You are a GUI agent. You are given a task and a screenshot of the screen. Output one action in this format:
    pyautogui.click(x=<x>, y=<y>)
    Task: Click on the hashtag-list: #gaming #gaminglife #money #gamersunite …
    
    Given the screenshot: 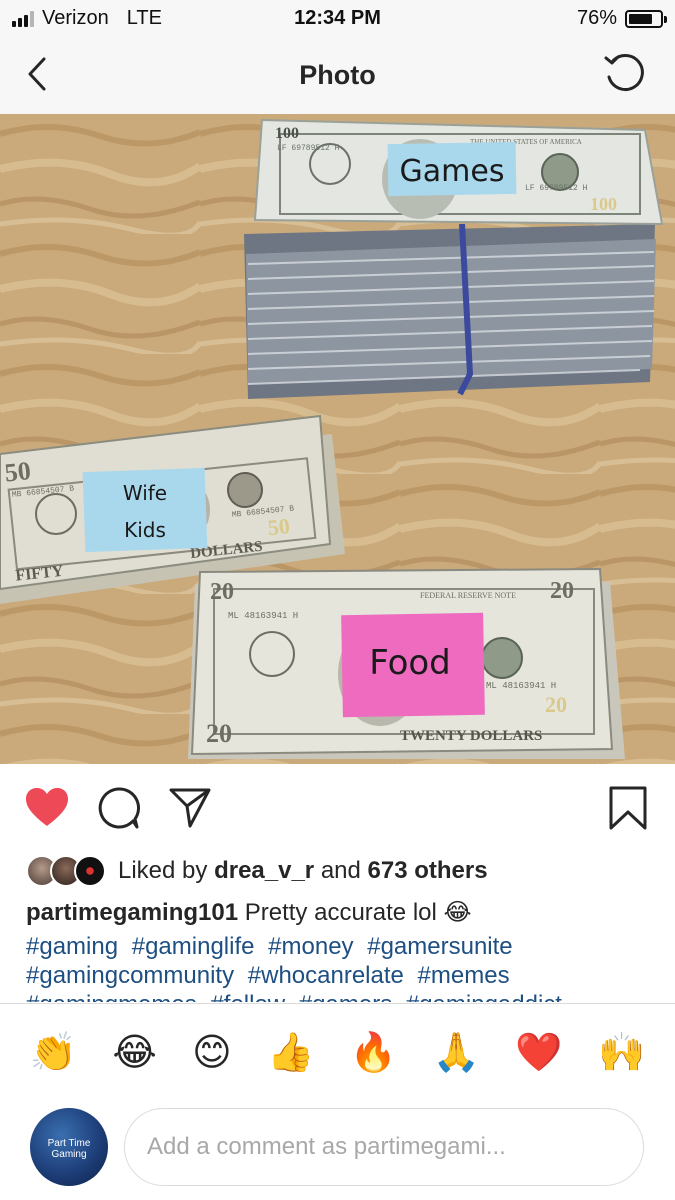 What is the action you would take?
    pyautogui.click(x=341, y=967)
    